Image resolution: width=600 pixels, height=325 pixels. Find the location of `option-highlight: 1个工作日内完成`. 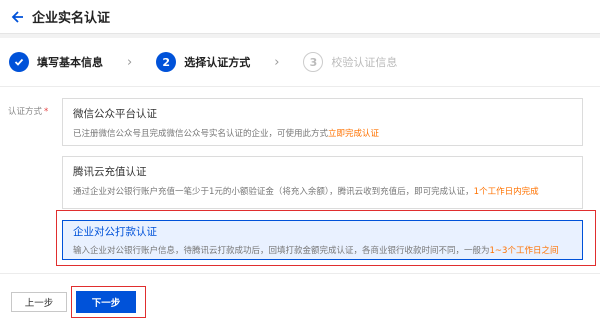

option-highlight: 1个工作日内完成 is located at coordinates (506, 192).